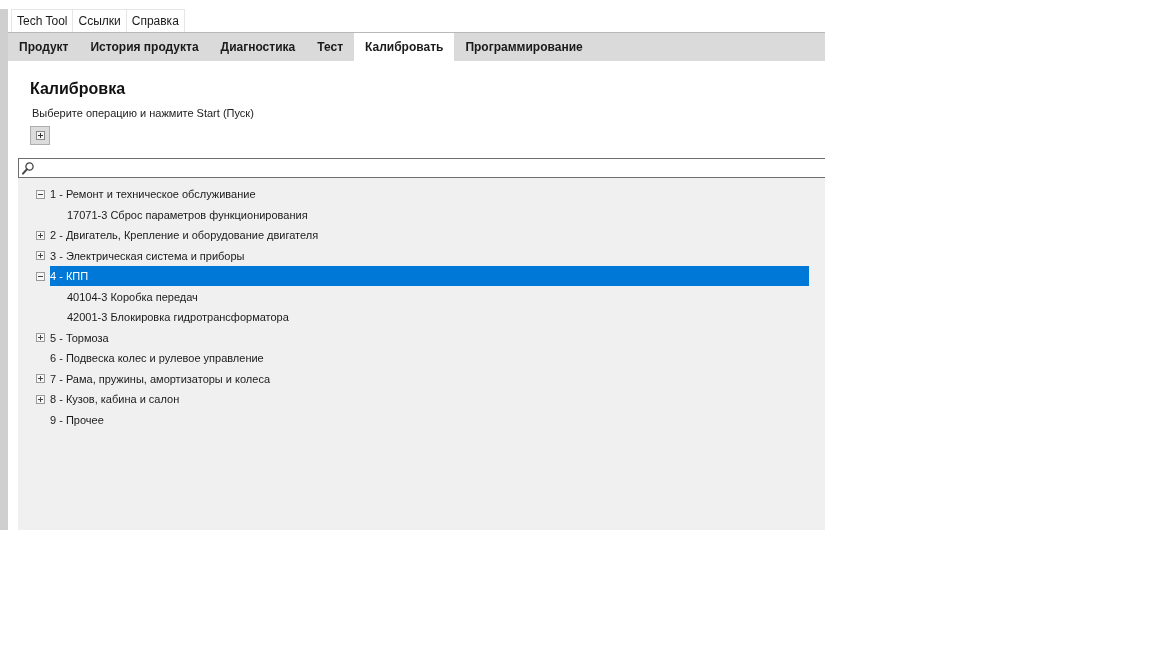  I want to click on tab: Программирование, so click(524, 47).